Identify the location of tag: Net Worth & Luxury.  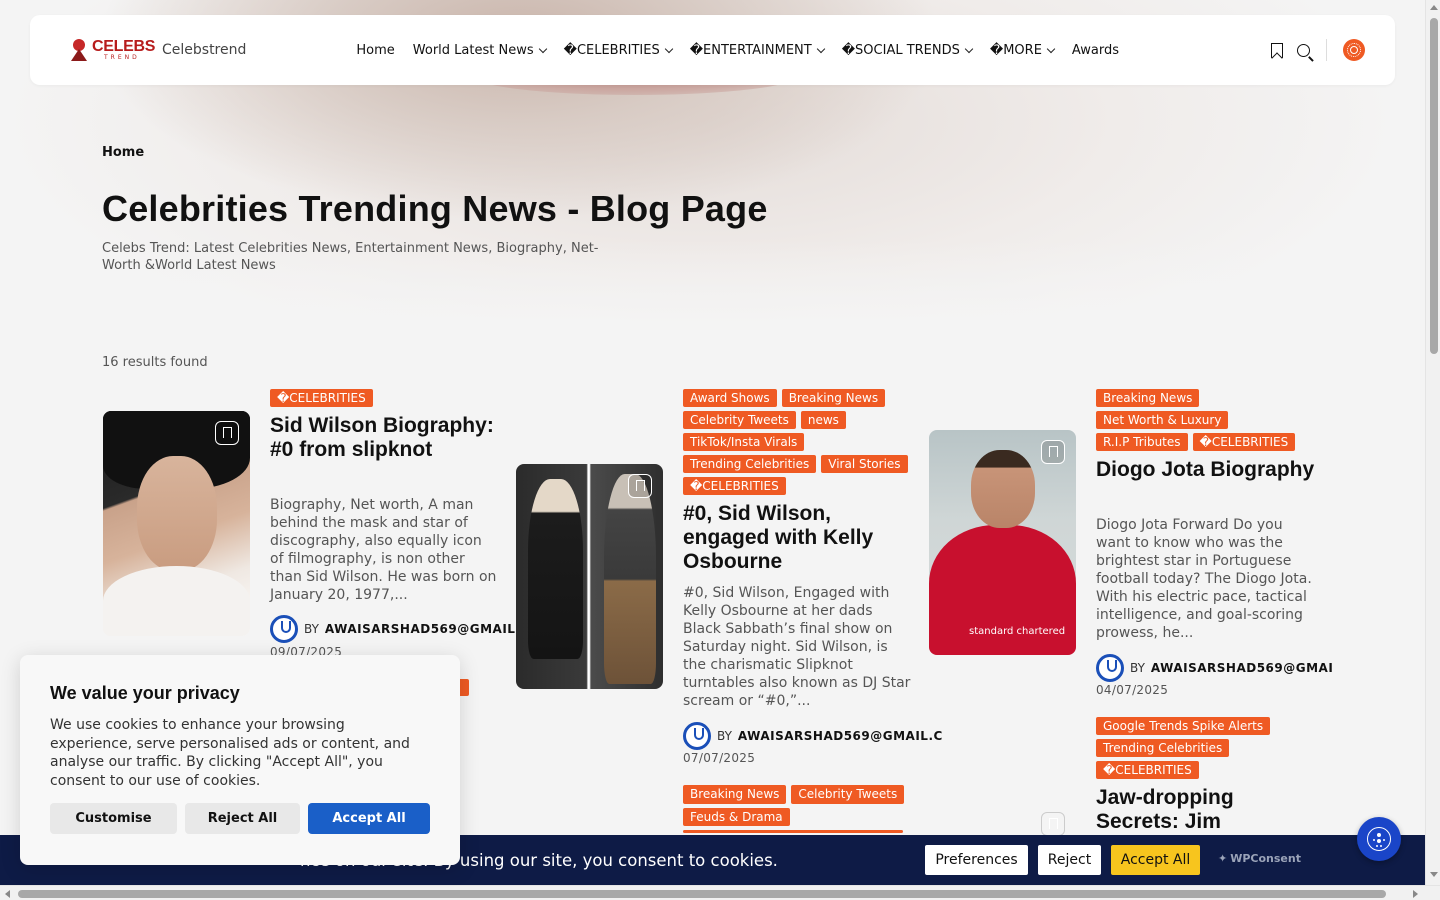
(1162, 420).